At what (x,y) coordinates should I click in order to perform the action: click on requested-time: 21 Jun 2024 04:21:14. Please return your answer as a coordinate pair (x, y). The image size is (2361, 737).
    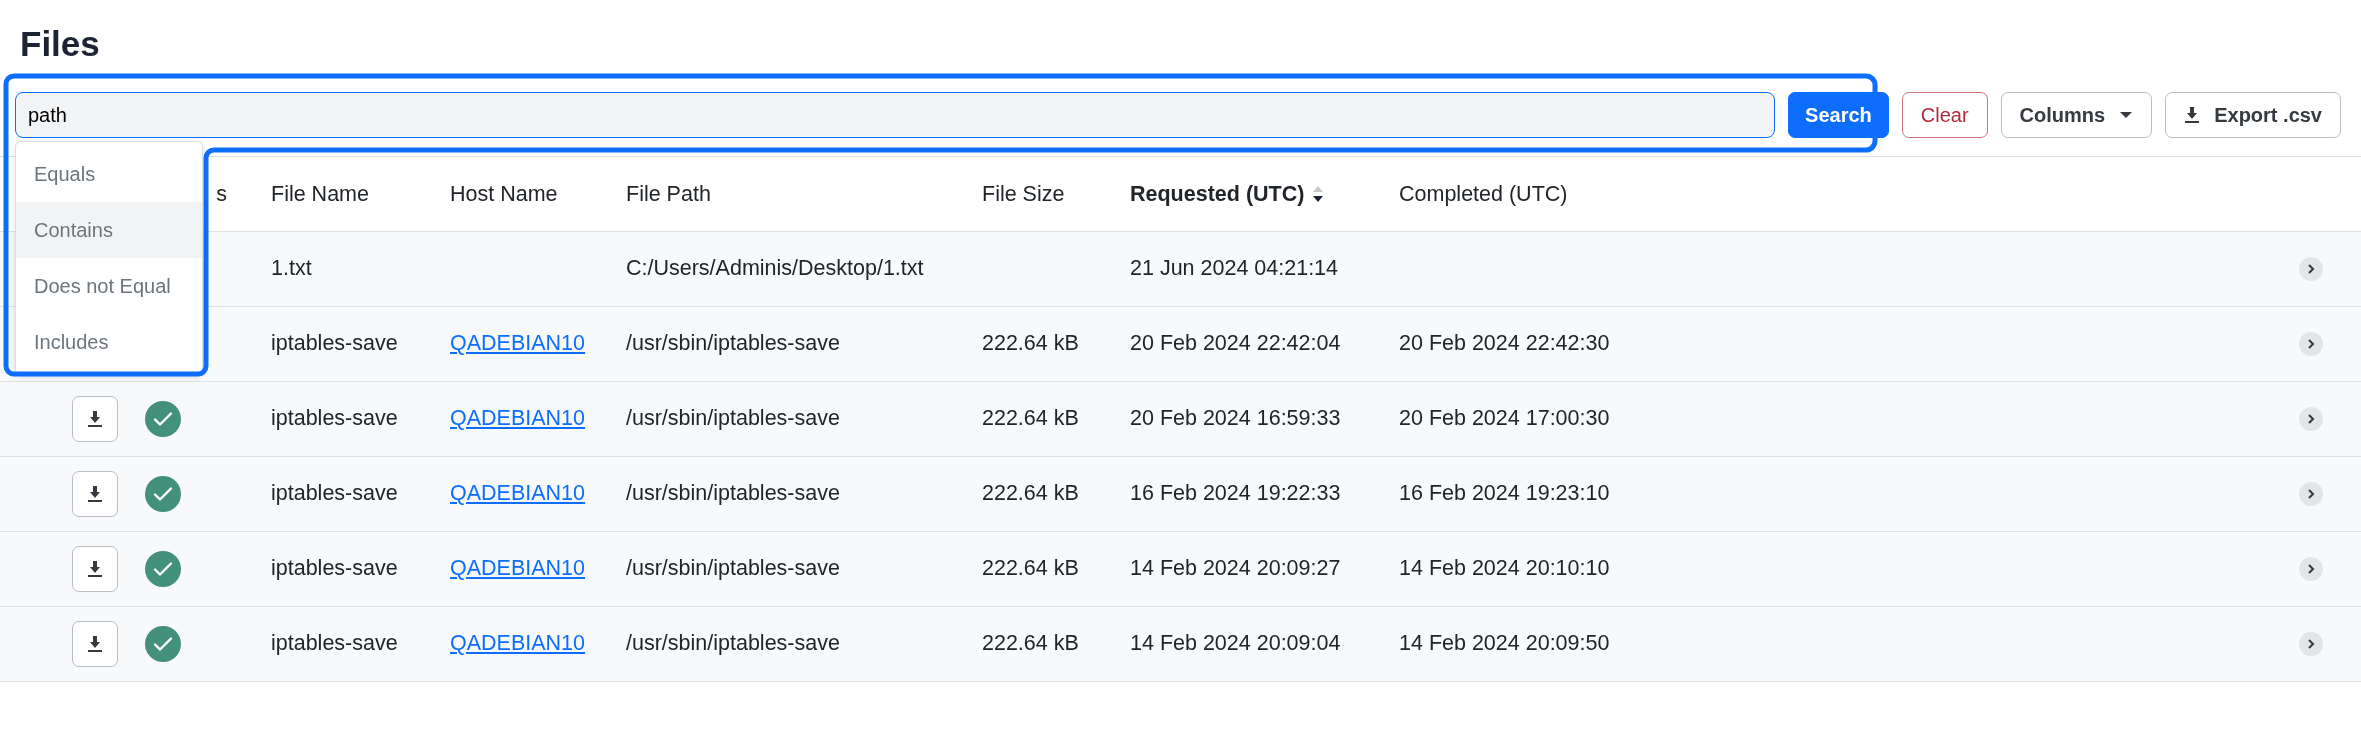
    Looking at the image, I should click on (1234, 268).